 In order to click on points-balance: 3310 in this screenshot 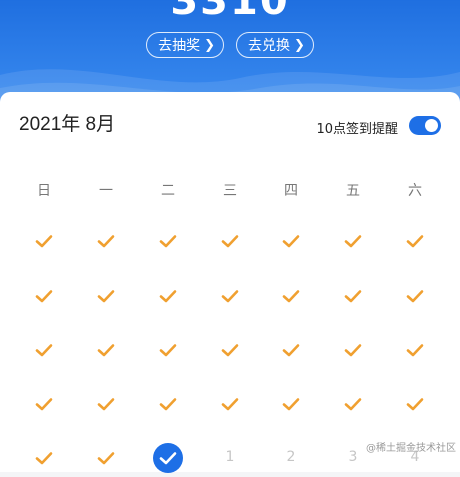, I will do `click(230, 12)`.